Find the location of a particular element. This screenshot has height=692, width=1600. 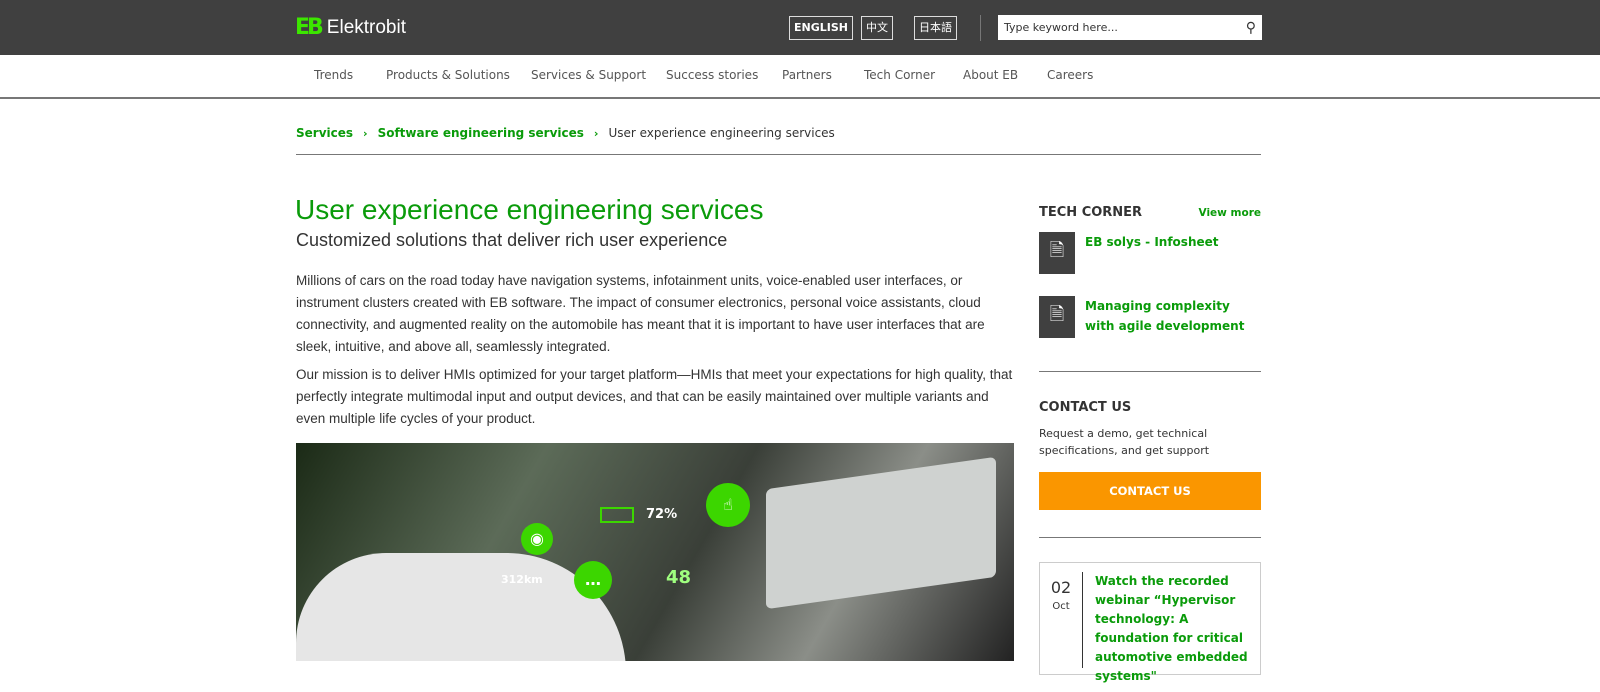

event-day: 02 is located at coordinates (1061, 587).